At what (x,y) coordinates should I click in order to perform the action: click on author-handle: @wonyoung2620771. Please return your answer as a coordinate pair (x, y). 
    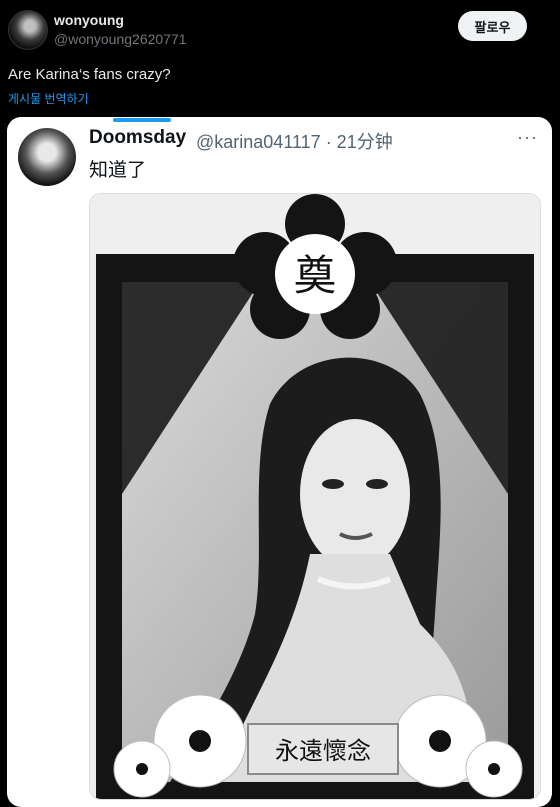
    Looking at the image, I should click on (120, 39).